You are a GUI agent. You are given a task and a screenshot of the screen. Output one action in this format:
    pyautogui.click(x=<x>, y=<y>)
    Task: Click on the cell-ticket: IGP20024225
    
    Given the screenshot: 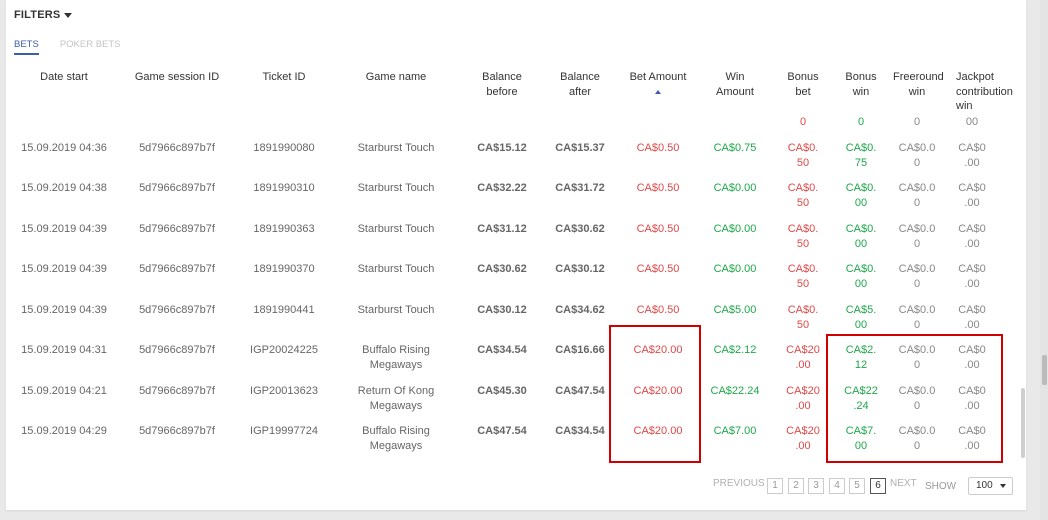 What is the action you would take?
    pyautogui.click(x=284, y=350)
    